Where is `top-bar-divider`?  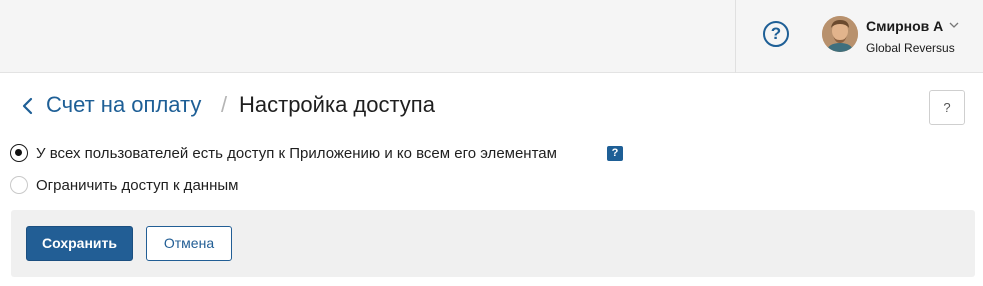 top-bar-divider is located at coordinates (735, 36).